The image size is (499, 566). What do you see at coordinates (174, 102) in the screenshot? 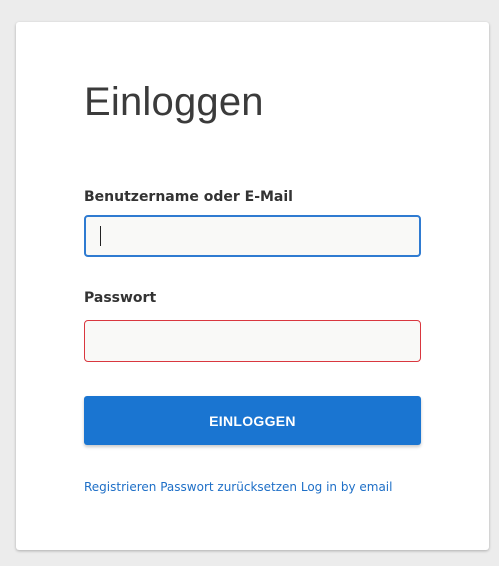
I see `page-title: Einloggen` at bounding box center [174, 102].